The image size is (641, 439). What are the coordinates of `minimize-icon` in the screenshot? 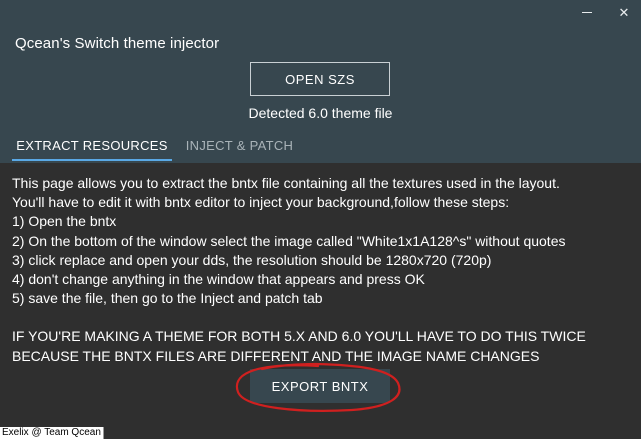 It's located at (587, 12).